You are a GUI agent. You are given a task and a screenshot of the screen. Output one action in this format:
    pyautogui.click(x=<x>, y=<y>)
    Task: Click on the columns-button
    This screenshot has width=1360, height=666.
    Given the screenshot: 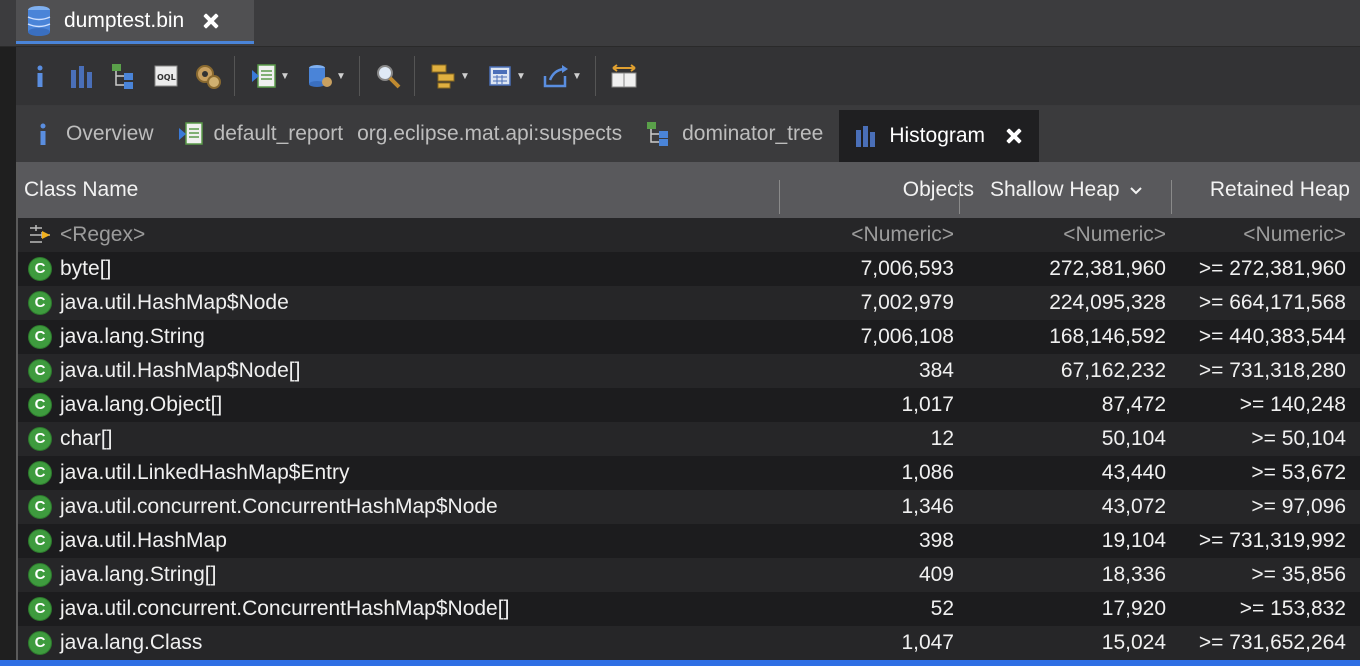 What is the action you would take?
    pyautogui.click(x=624, y=76)
    